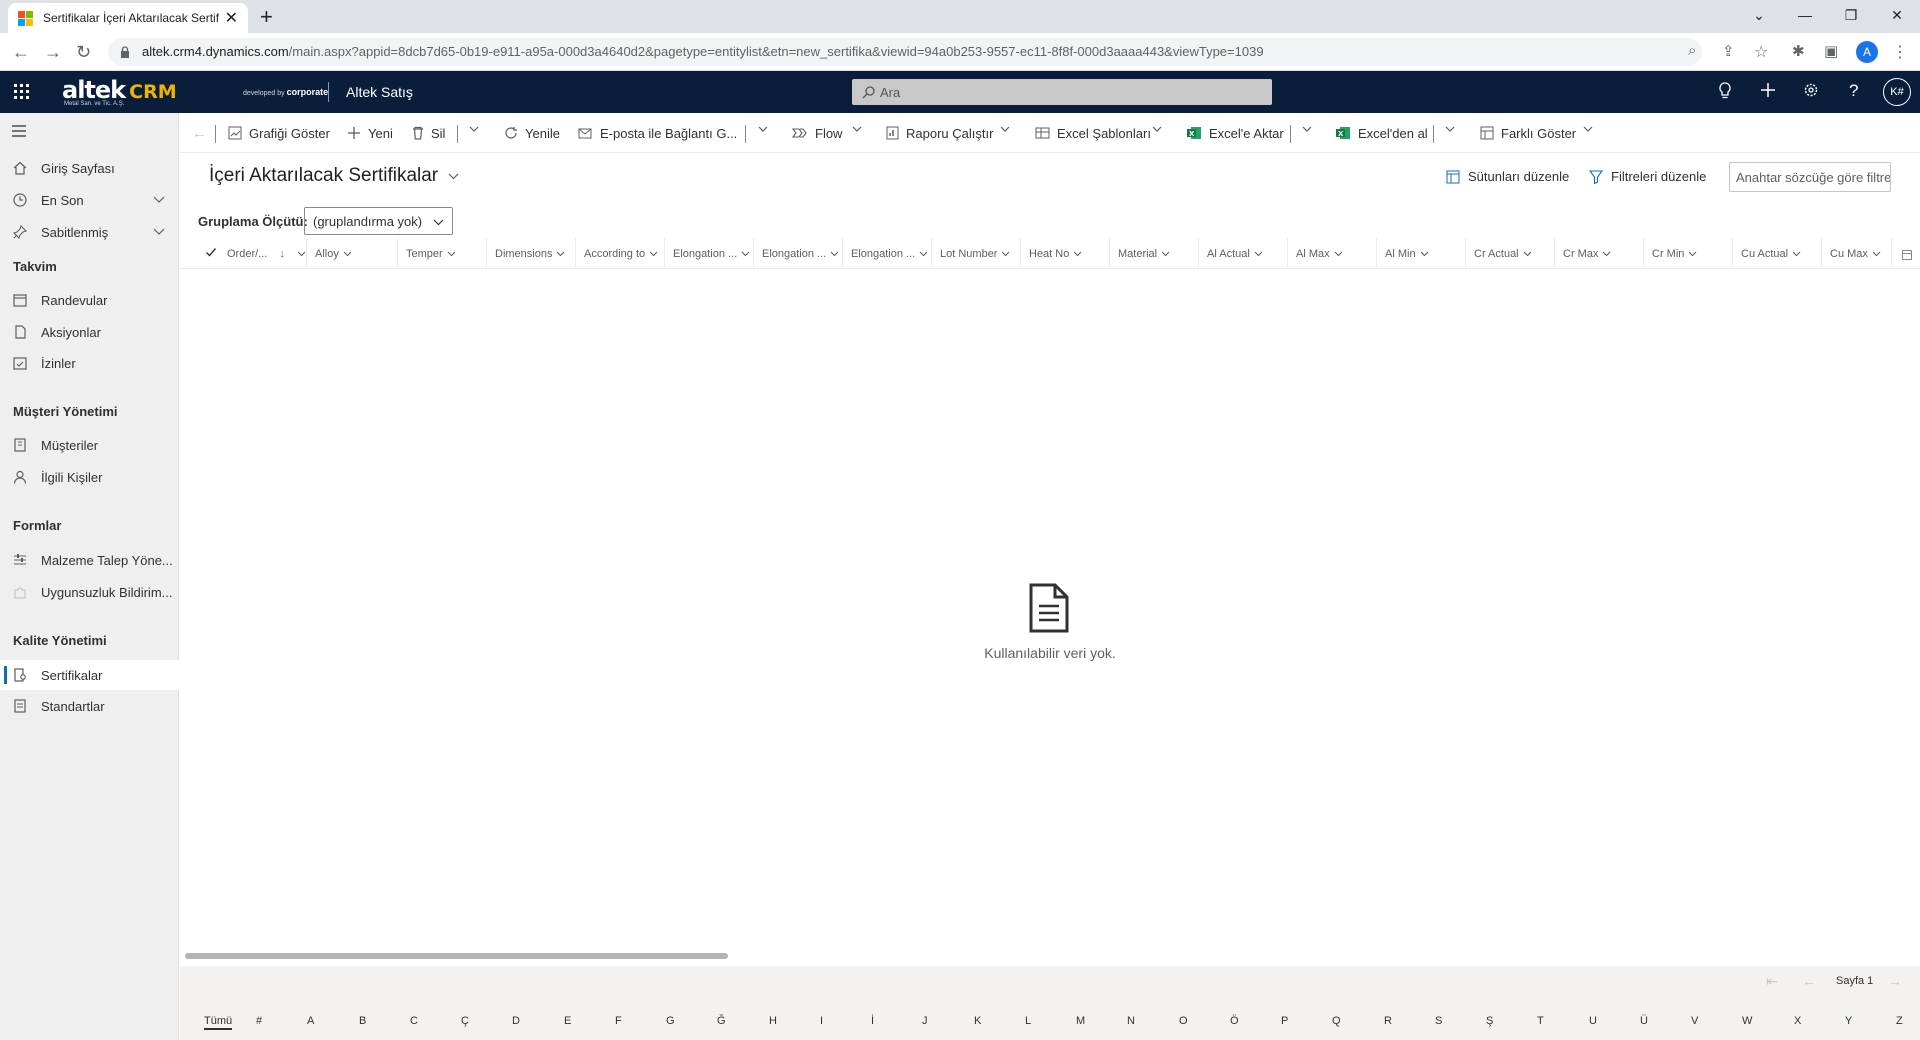 This screenshot has width=1920, height=1040. Describe the element at coordinates (721, 1021) in the screenshot. I see `jump-letter: Ğ` at that location.